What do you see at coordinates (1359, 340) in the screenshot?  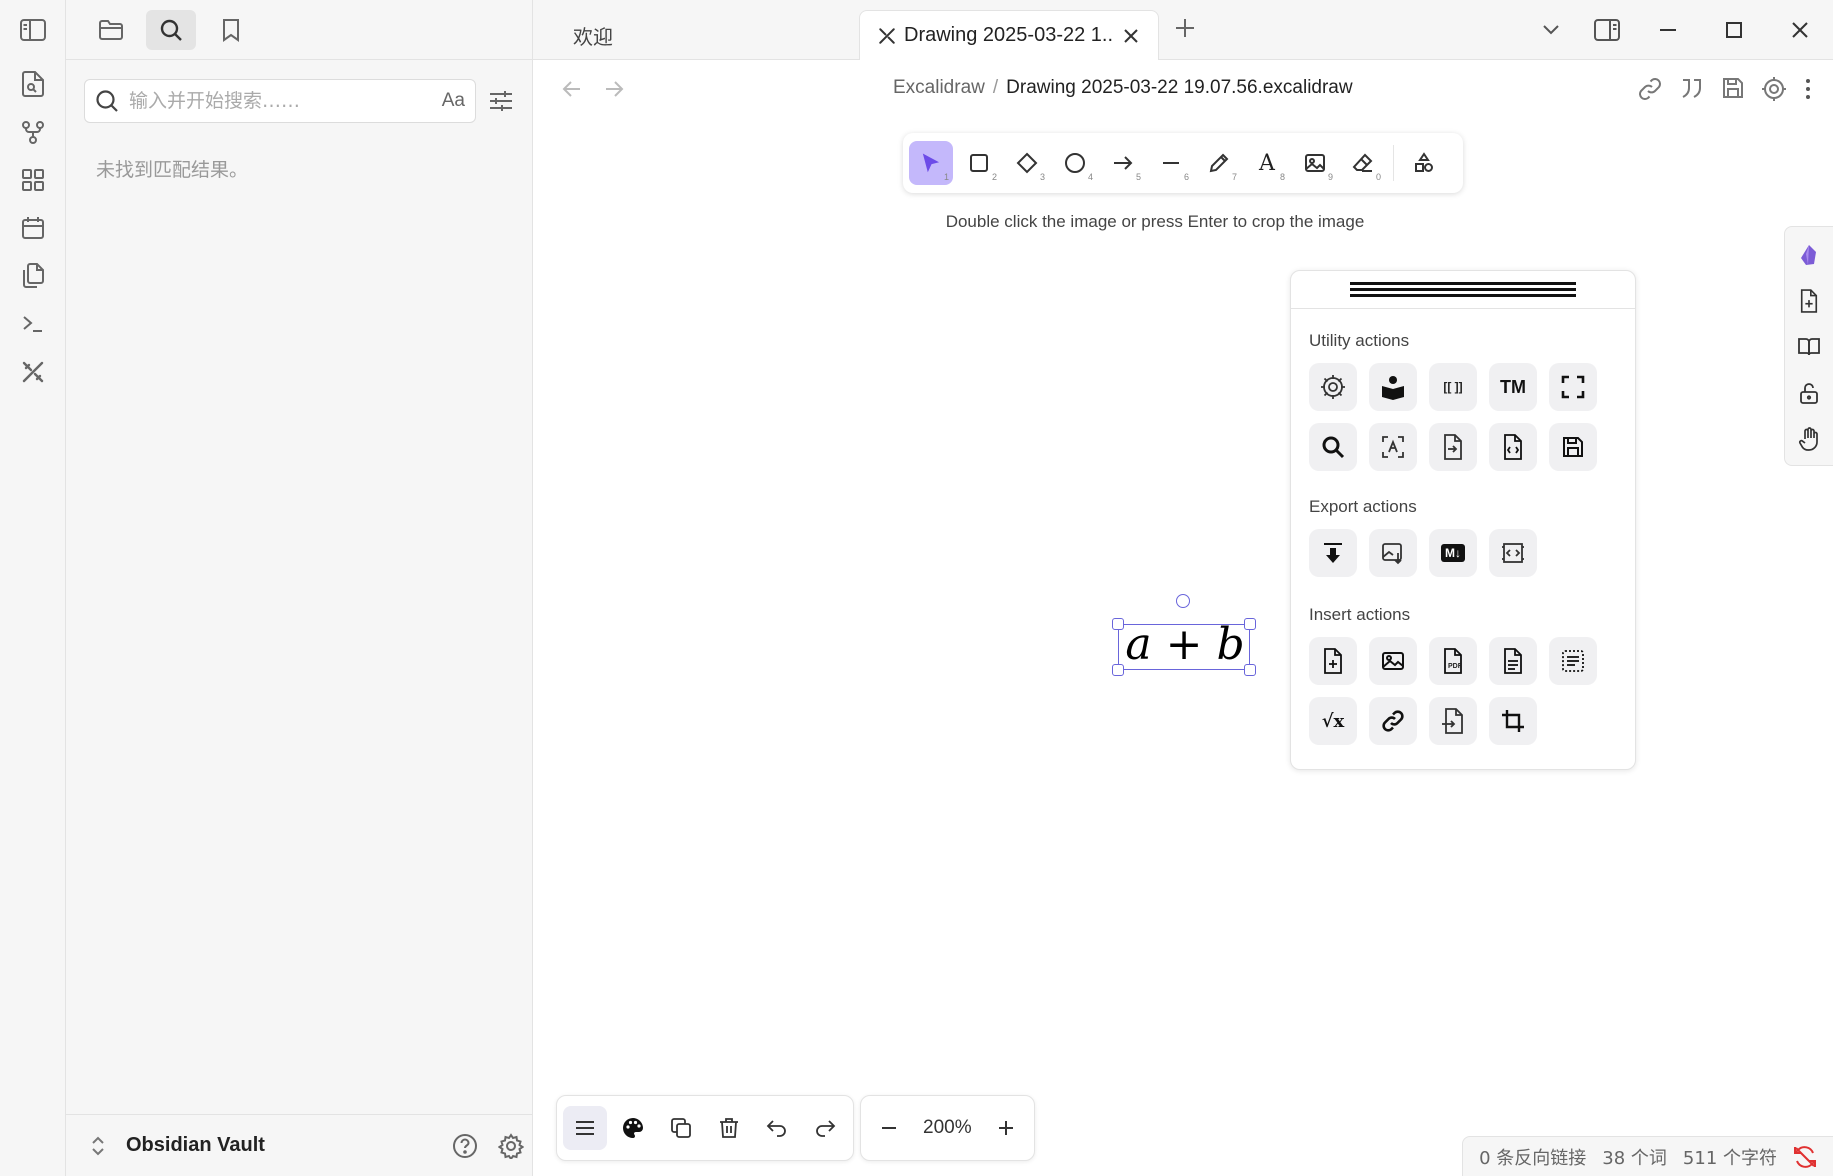 I see `utility-actions-title: Utility actions` at bounding box center [1359, 340].